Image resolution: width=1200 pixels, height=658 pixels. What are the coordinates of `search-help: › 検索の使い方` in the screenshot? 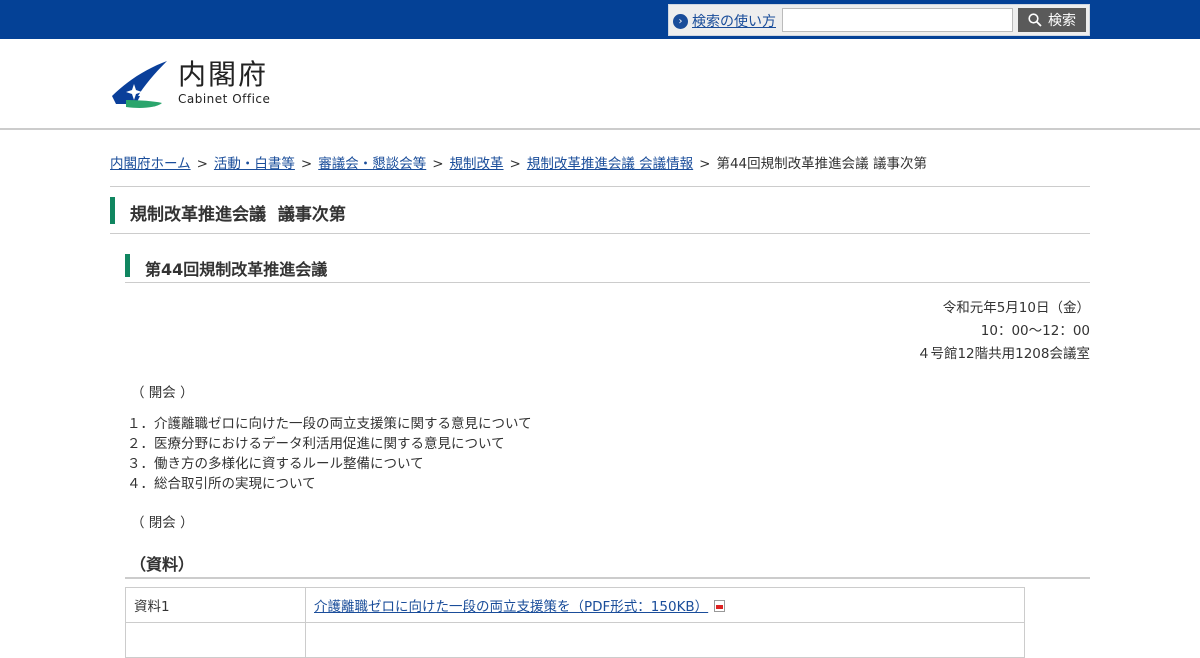 It's located at (724, 21).